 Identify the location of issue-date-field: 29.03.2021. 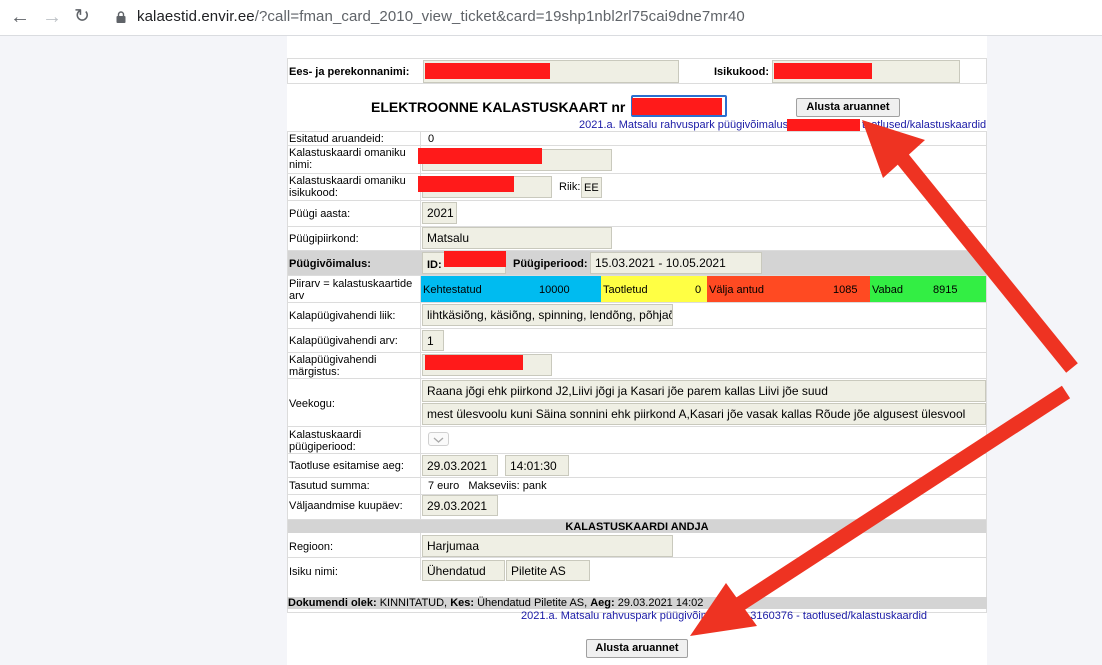
(460, 505).